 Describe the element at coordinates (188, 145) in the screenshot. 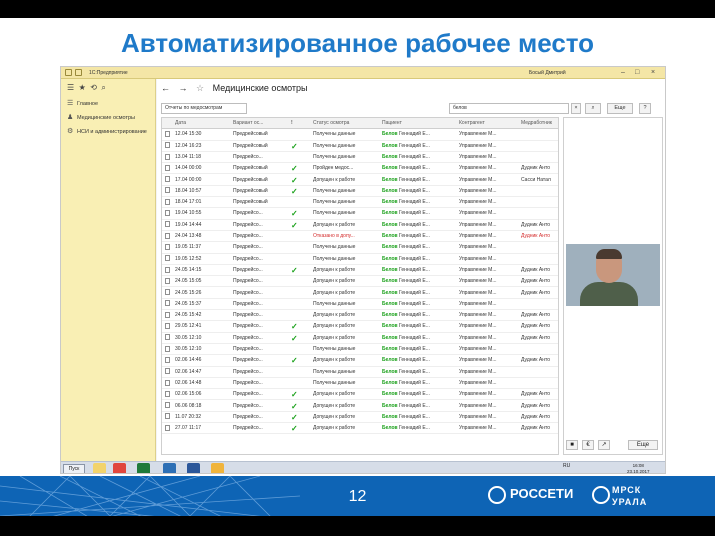

I see `cell-date: 12.04 16:23` at that location.